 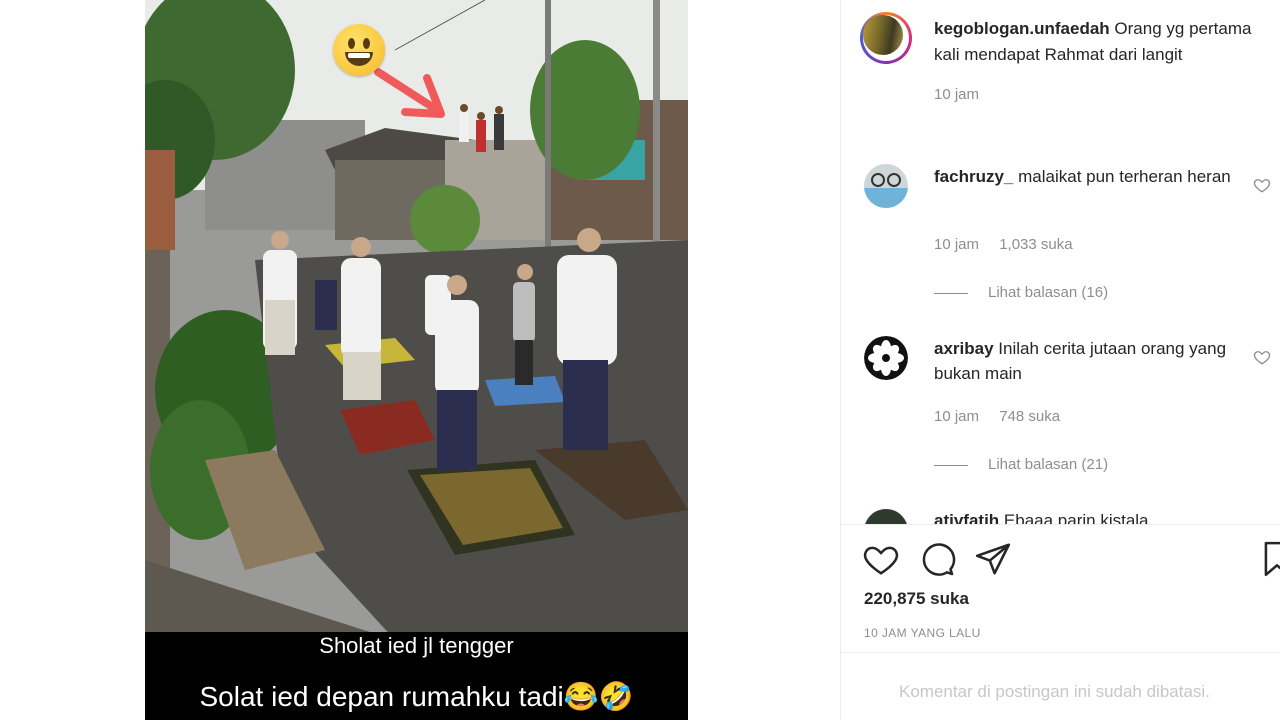 What do you see at coordinates (1048, 464) in the screenshot?
I see `view-replies-label: Lihat balasan (21)` at bounding box center [1048, 464].